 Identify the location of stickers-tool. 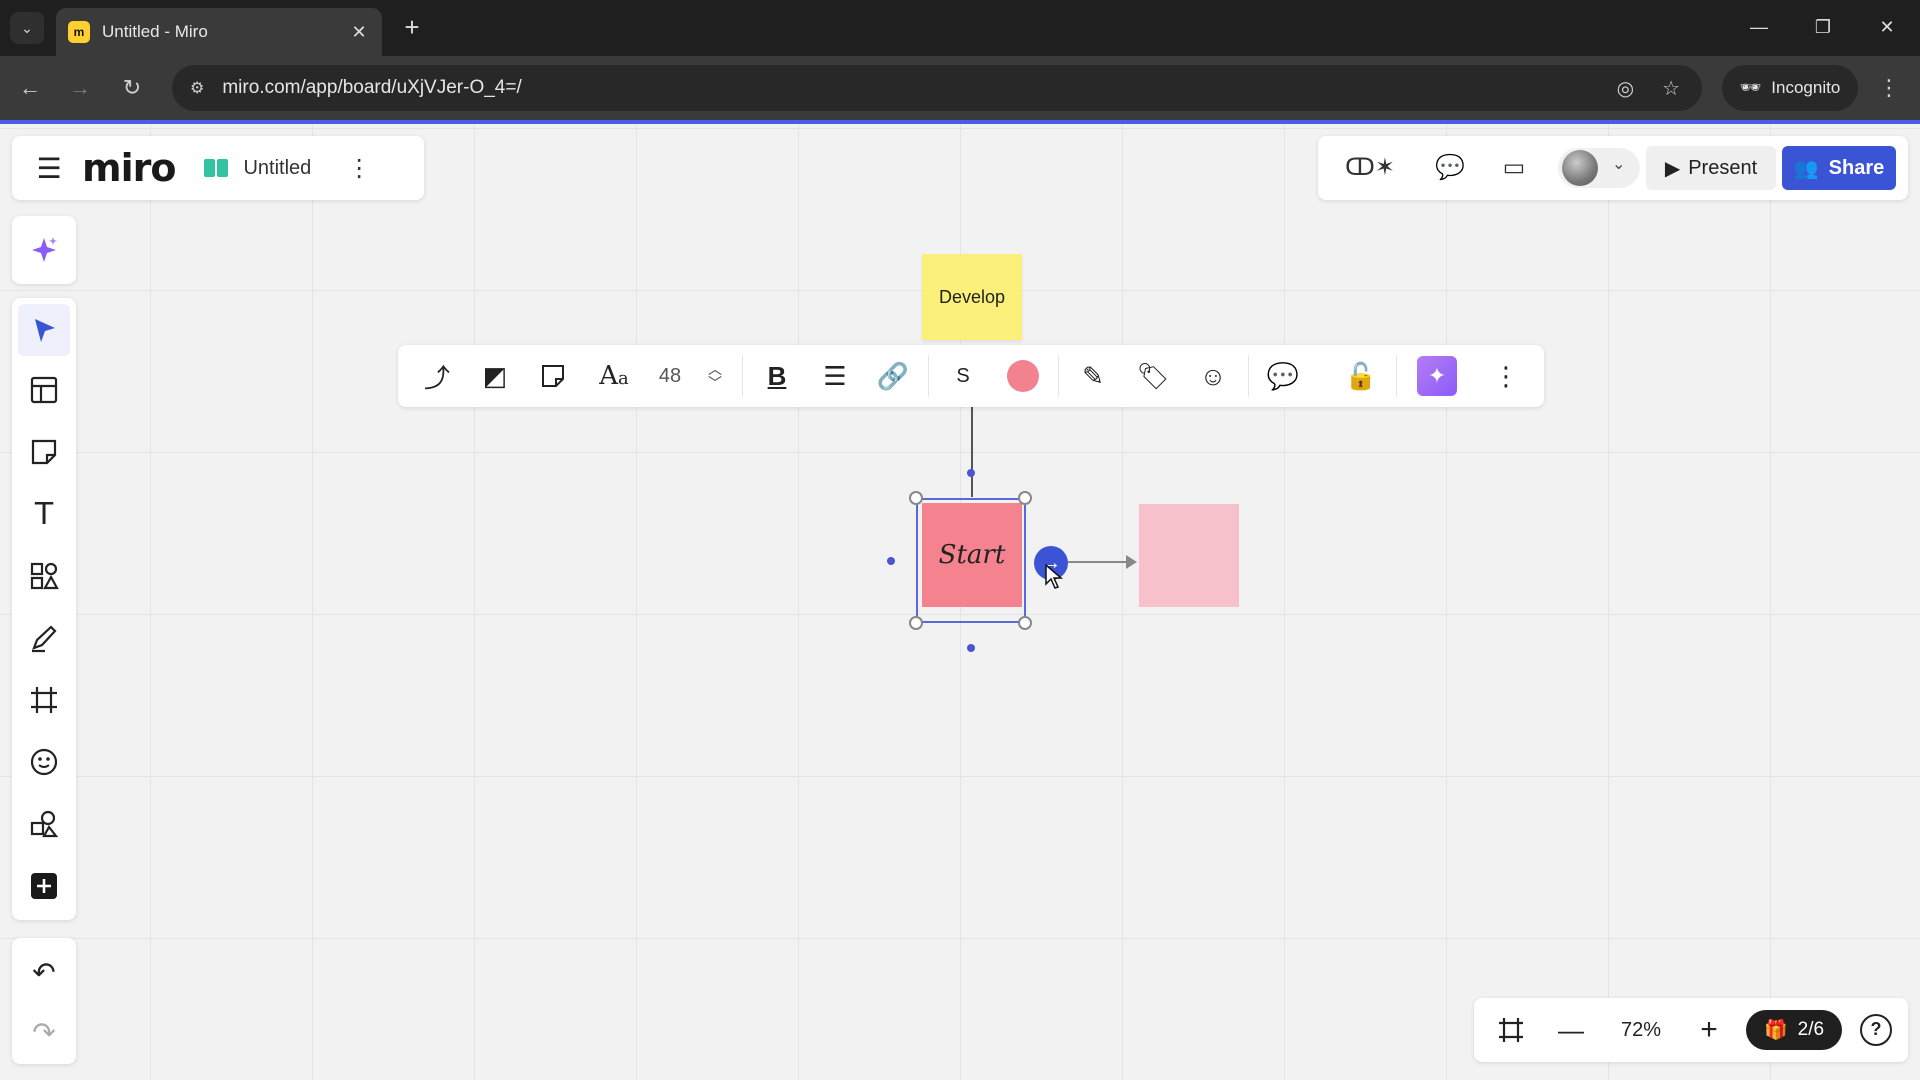
(44, 762).